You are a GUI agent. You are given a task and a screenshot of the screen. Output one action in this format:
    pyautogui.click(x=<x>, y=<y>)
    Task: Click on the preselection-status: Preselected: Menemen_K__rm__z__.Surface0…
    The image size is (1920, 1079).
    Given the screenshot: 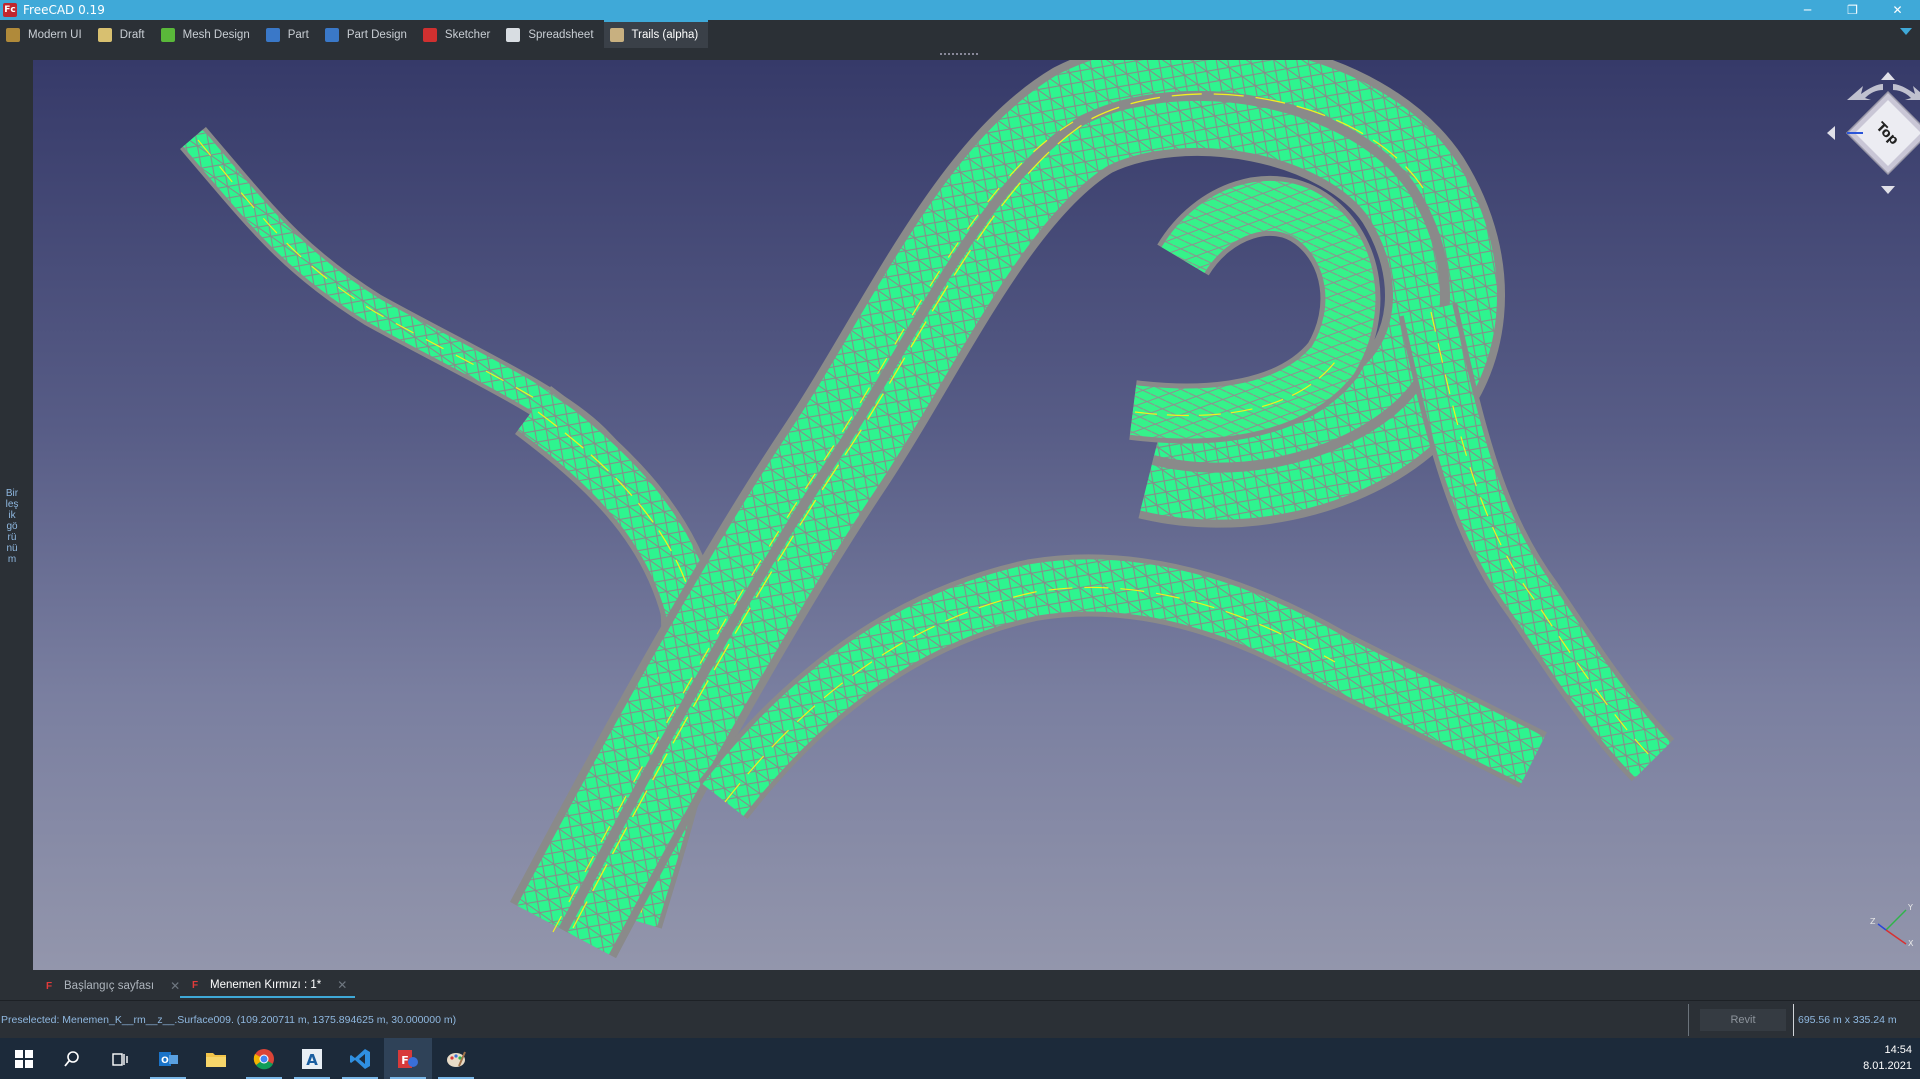 What is the action you would take?
    pyautogui.click(x=229, y=1020)
    